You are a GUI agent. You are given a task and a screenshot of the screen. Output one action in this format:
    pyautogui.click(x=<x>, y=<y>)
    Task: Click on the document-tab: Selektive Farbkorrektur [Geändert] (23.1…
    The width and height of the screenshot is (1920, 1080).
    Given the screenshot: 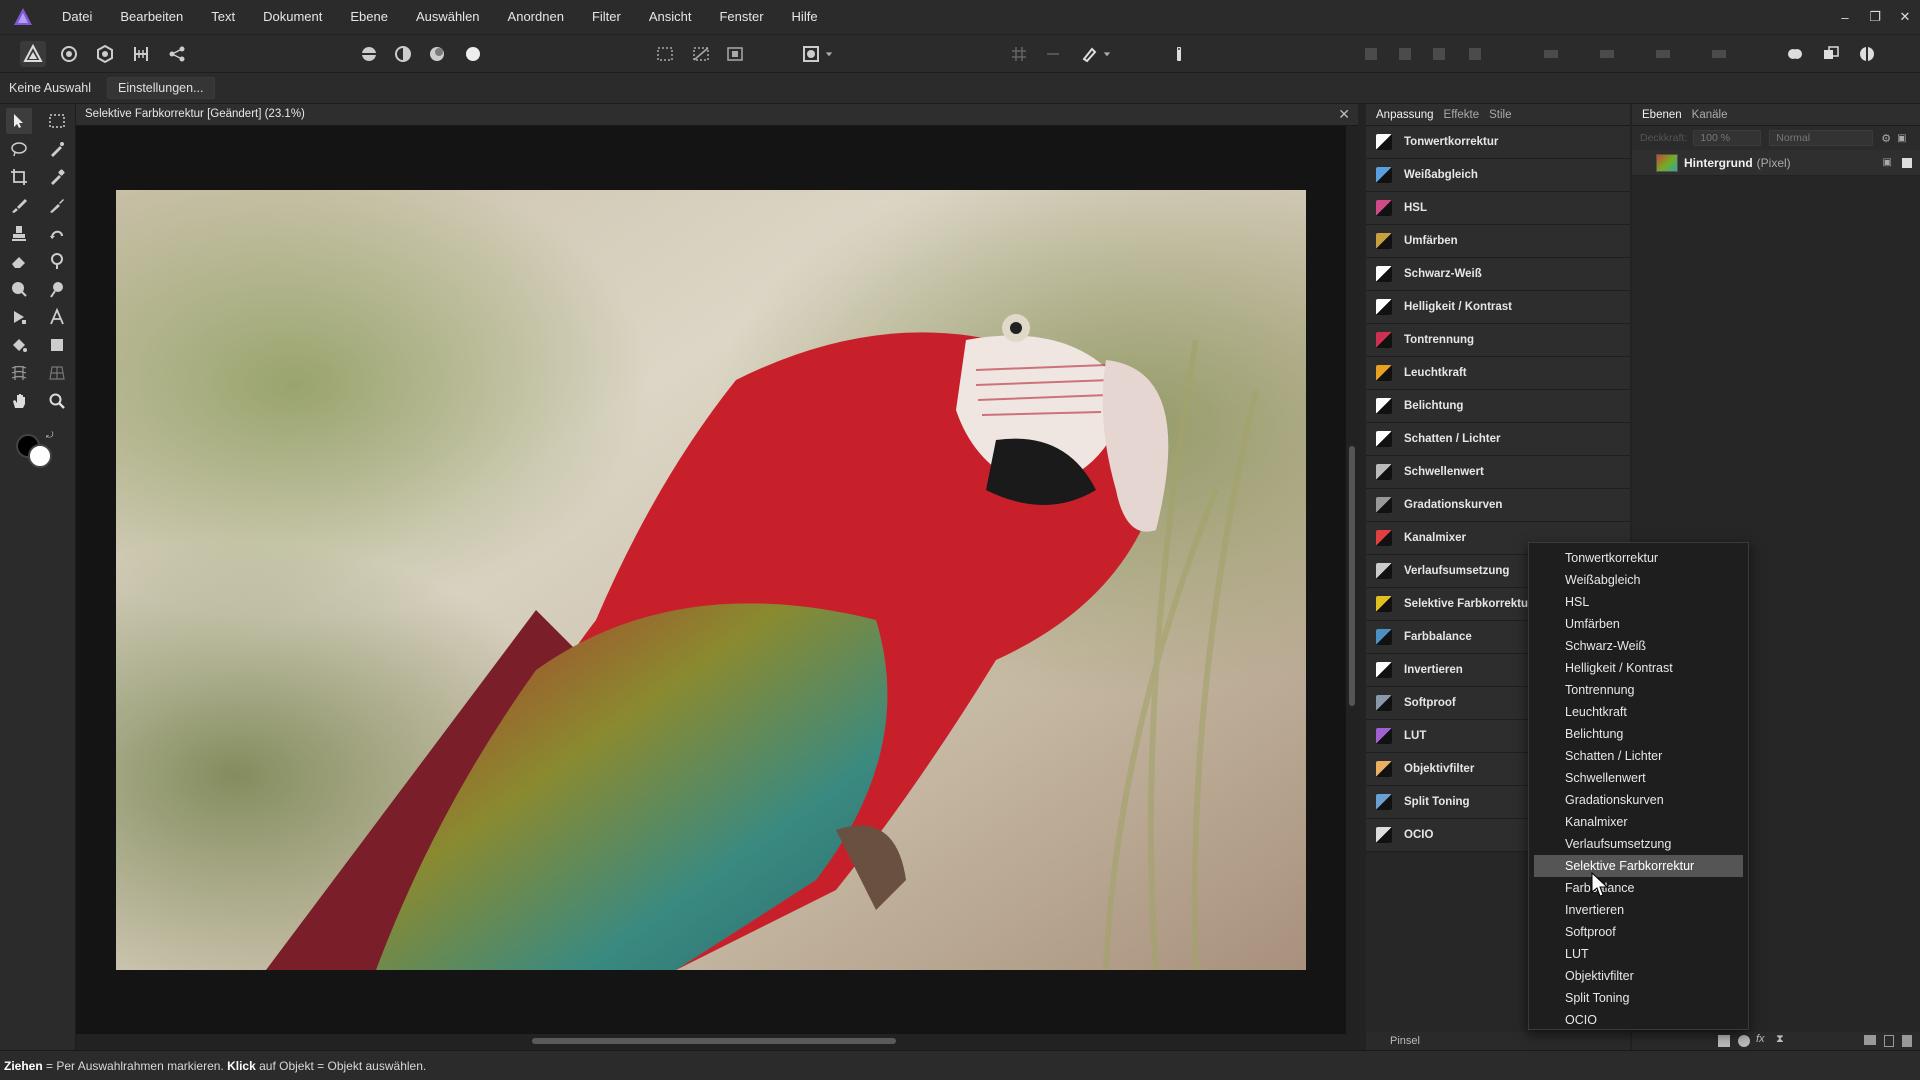 What is the action you would take?
    pyautogui.click(x=717, y=115)
    